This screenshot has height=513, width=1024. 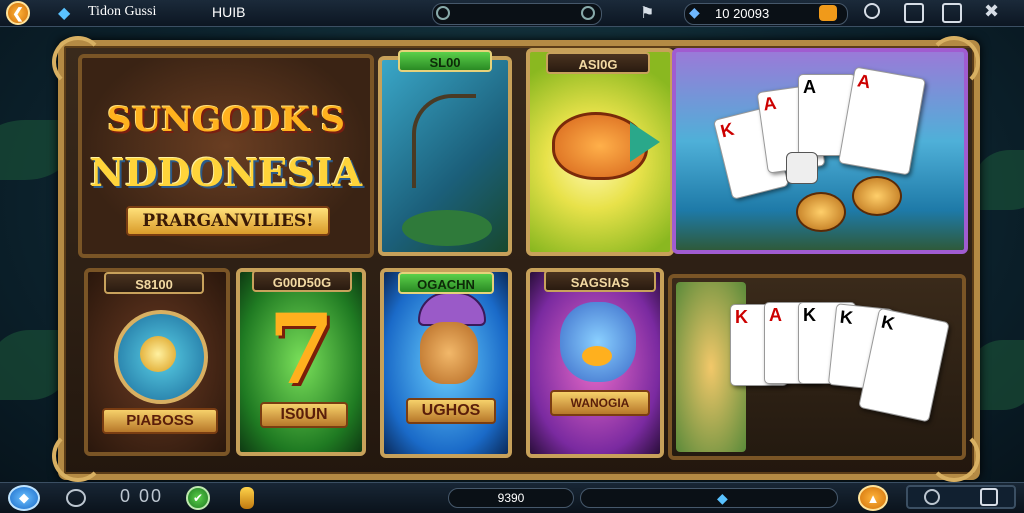 What do you see at coordinates (597, 356) in the screenshot?
I see `beak-icon` at bounding box center [597, 356].